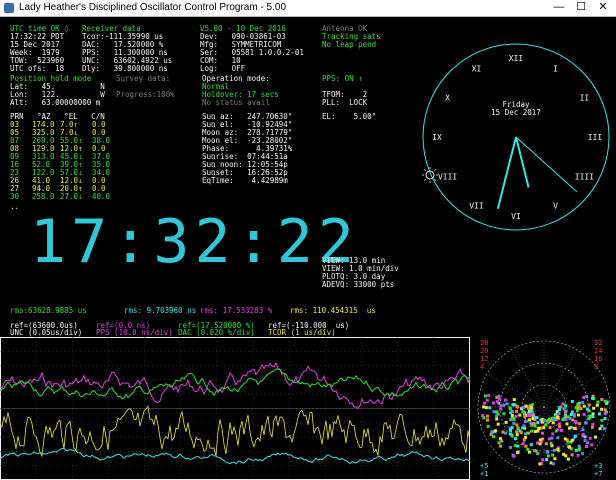 The height and width of the screenshot is (480, 616). What do you see at coordinates (484, 351) in the screenshot?
I see `sky-label-left: 20` at bounding box center [484, 351].